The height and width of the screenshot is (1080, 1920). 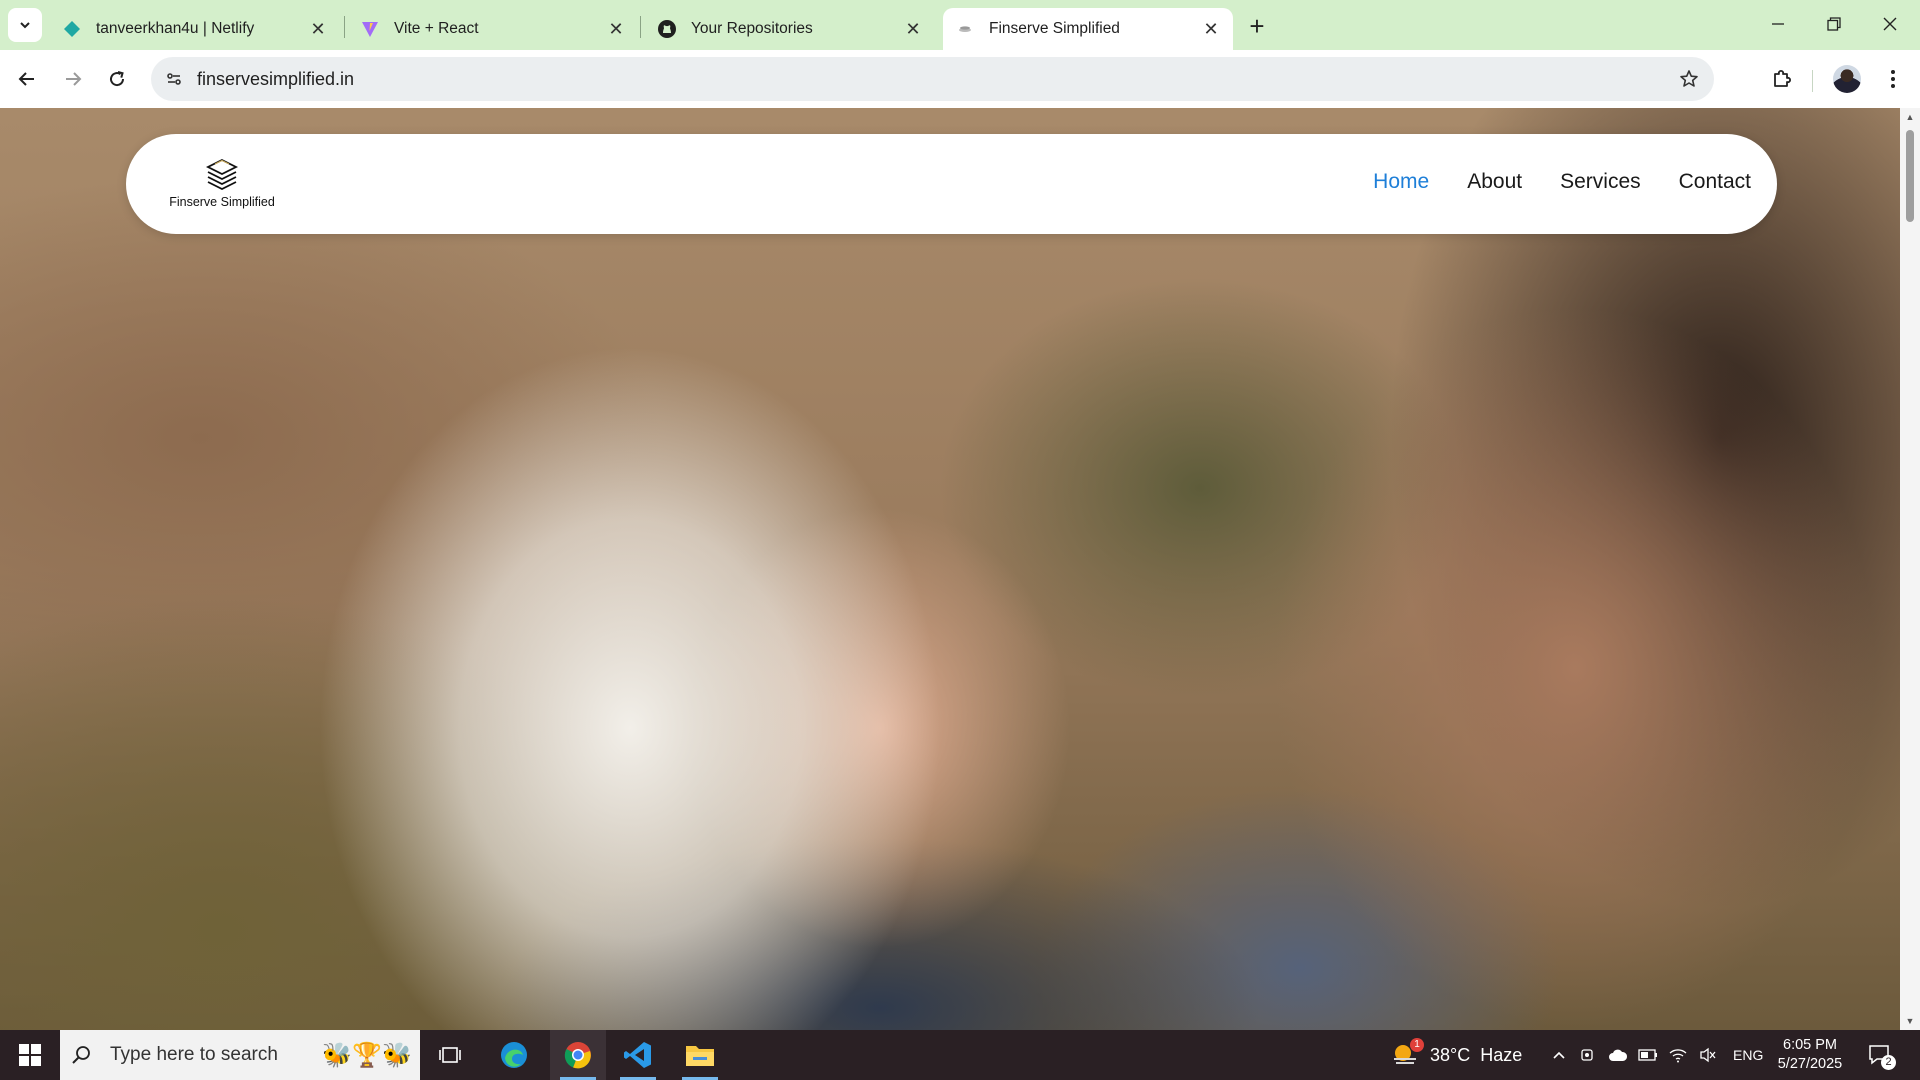 What do you see at coordinates (1618, 1055) in the screenshot?
I see `onedrive-cloud-icon` at bounding box center [1618, 1055].